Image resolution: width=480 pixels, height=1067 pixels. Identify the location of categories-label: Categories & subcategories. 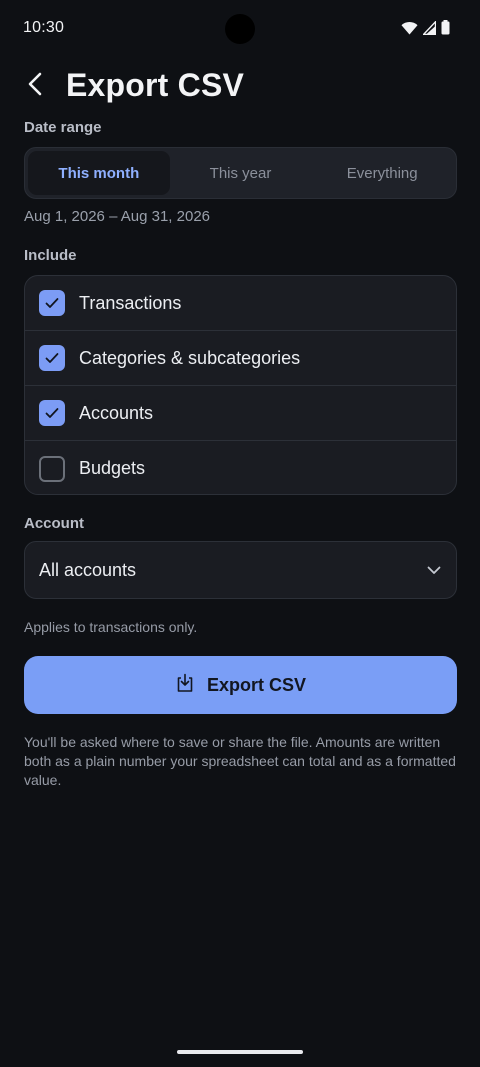
(190, 357).